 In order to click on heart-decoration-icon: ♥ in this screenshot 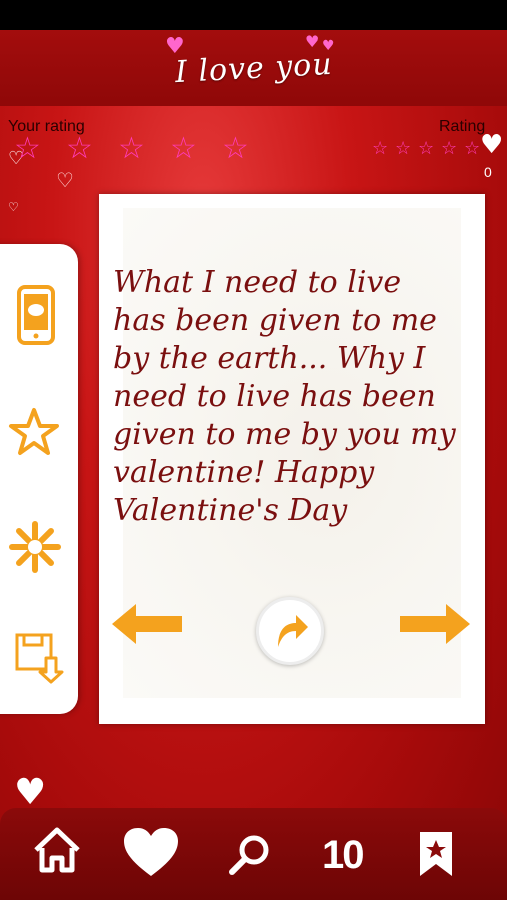, I will do `click(30, 792)`.